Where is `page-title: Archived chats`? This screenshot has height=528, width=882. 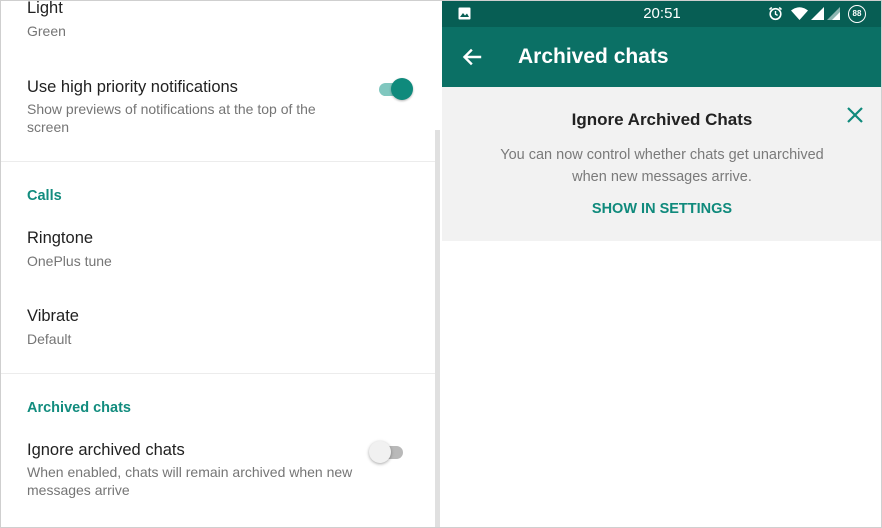
page-title: Archived chats is located at coordinates (593, 56).